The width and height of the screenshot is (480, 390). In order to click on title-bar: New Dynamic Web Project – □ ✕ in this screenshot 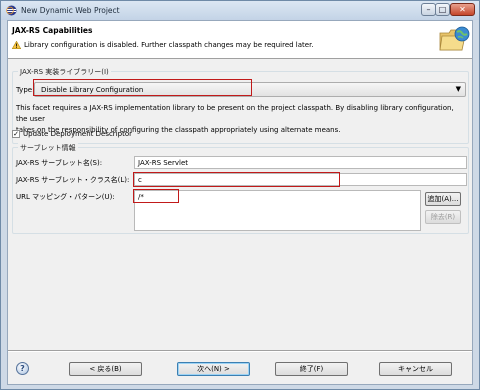, I will do `click(240, 10)`.